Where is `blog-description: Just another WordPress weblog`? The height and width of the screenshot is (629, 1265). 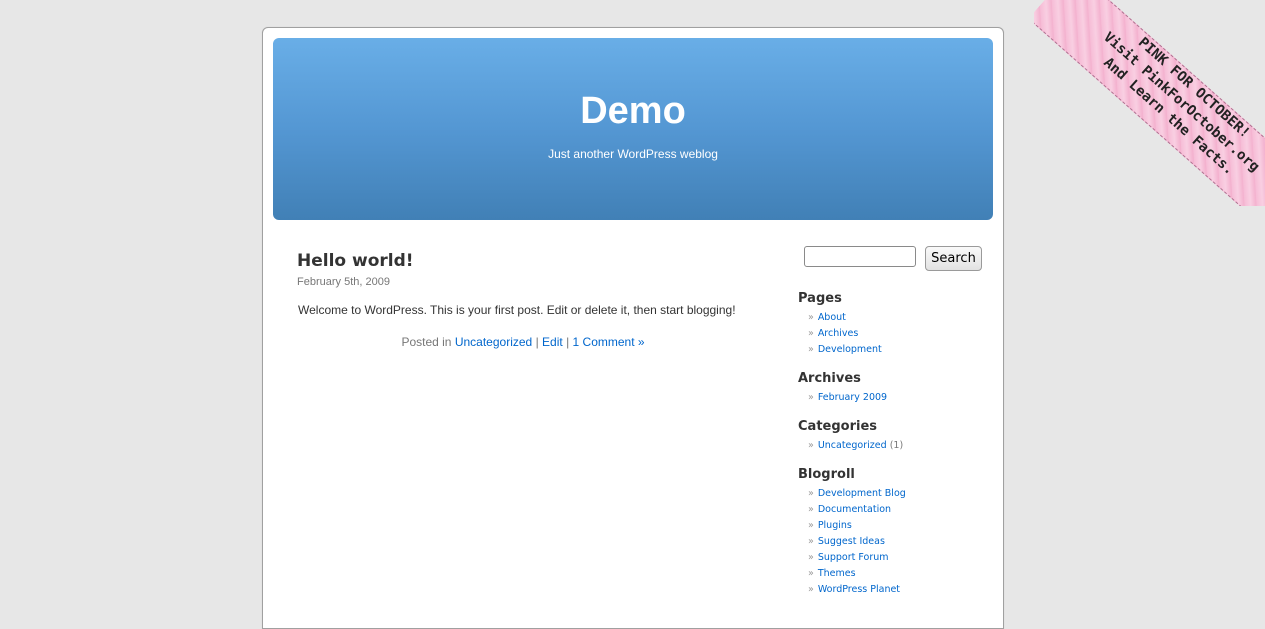 blog-description: Just another WordPress weblog is located at coordinates (633, 154).